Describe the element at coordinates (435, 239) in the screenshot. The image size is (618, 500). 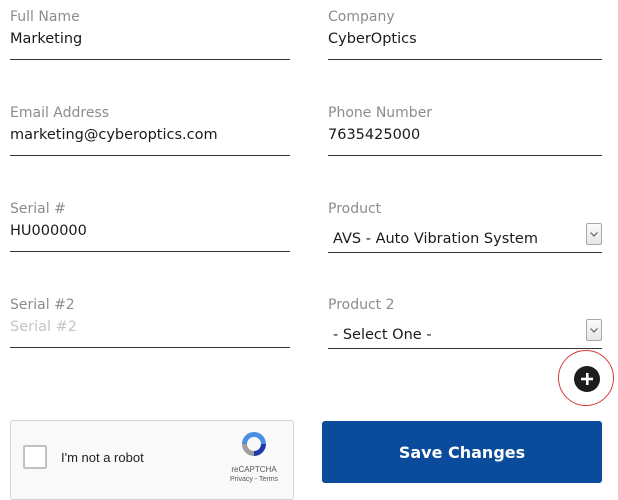
I see `product-selected-value: AVS - Auto Vibration System` at that location.